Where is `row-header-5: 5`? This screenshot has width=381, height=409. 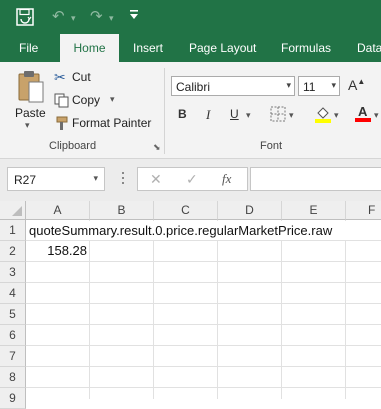 row-header-5: 5 is located at coordinates (13, 314).